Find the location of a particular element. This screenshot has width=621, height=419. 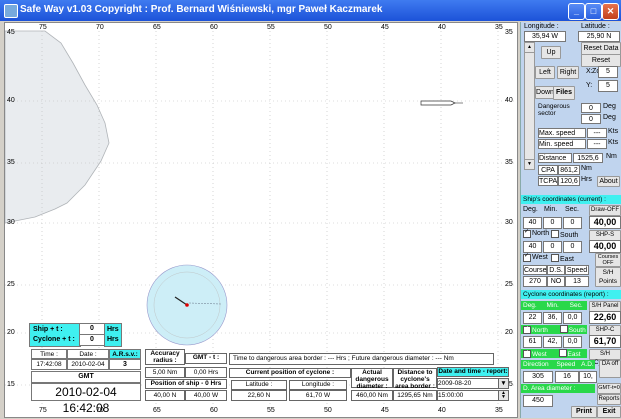

minimize-button: _ is located at coordinates (576, 11).